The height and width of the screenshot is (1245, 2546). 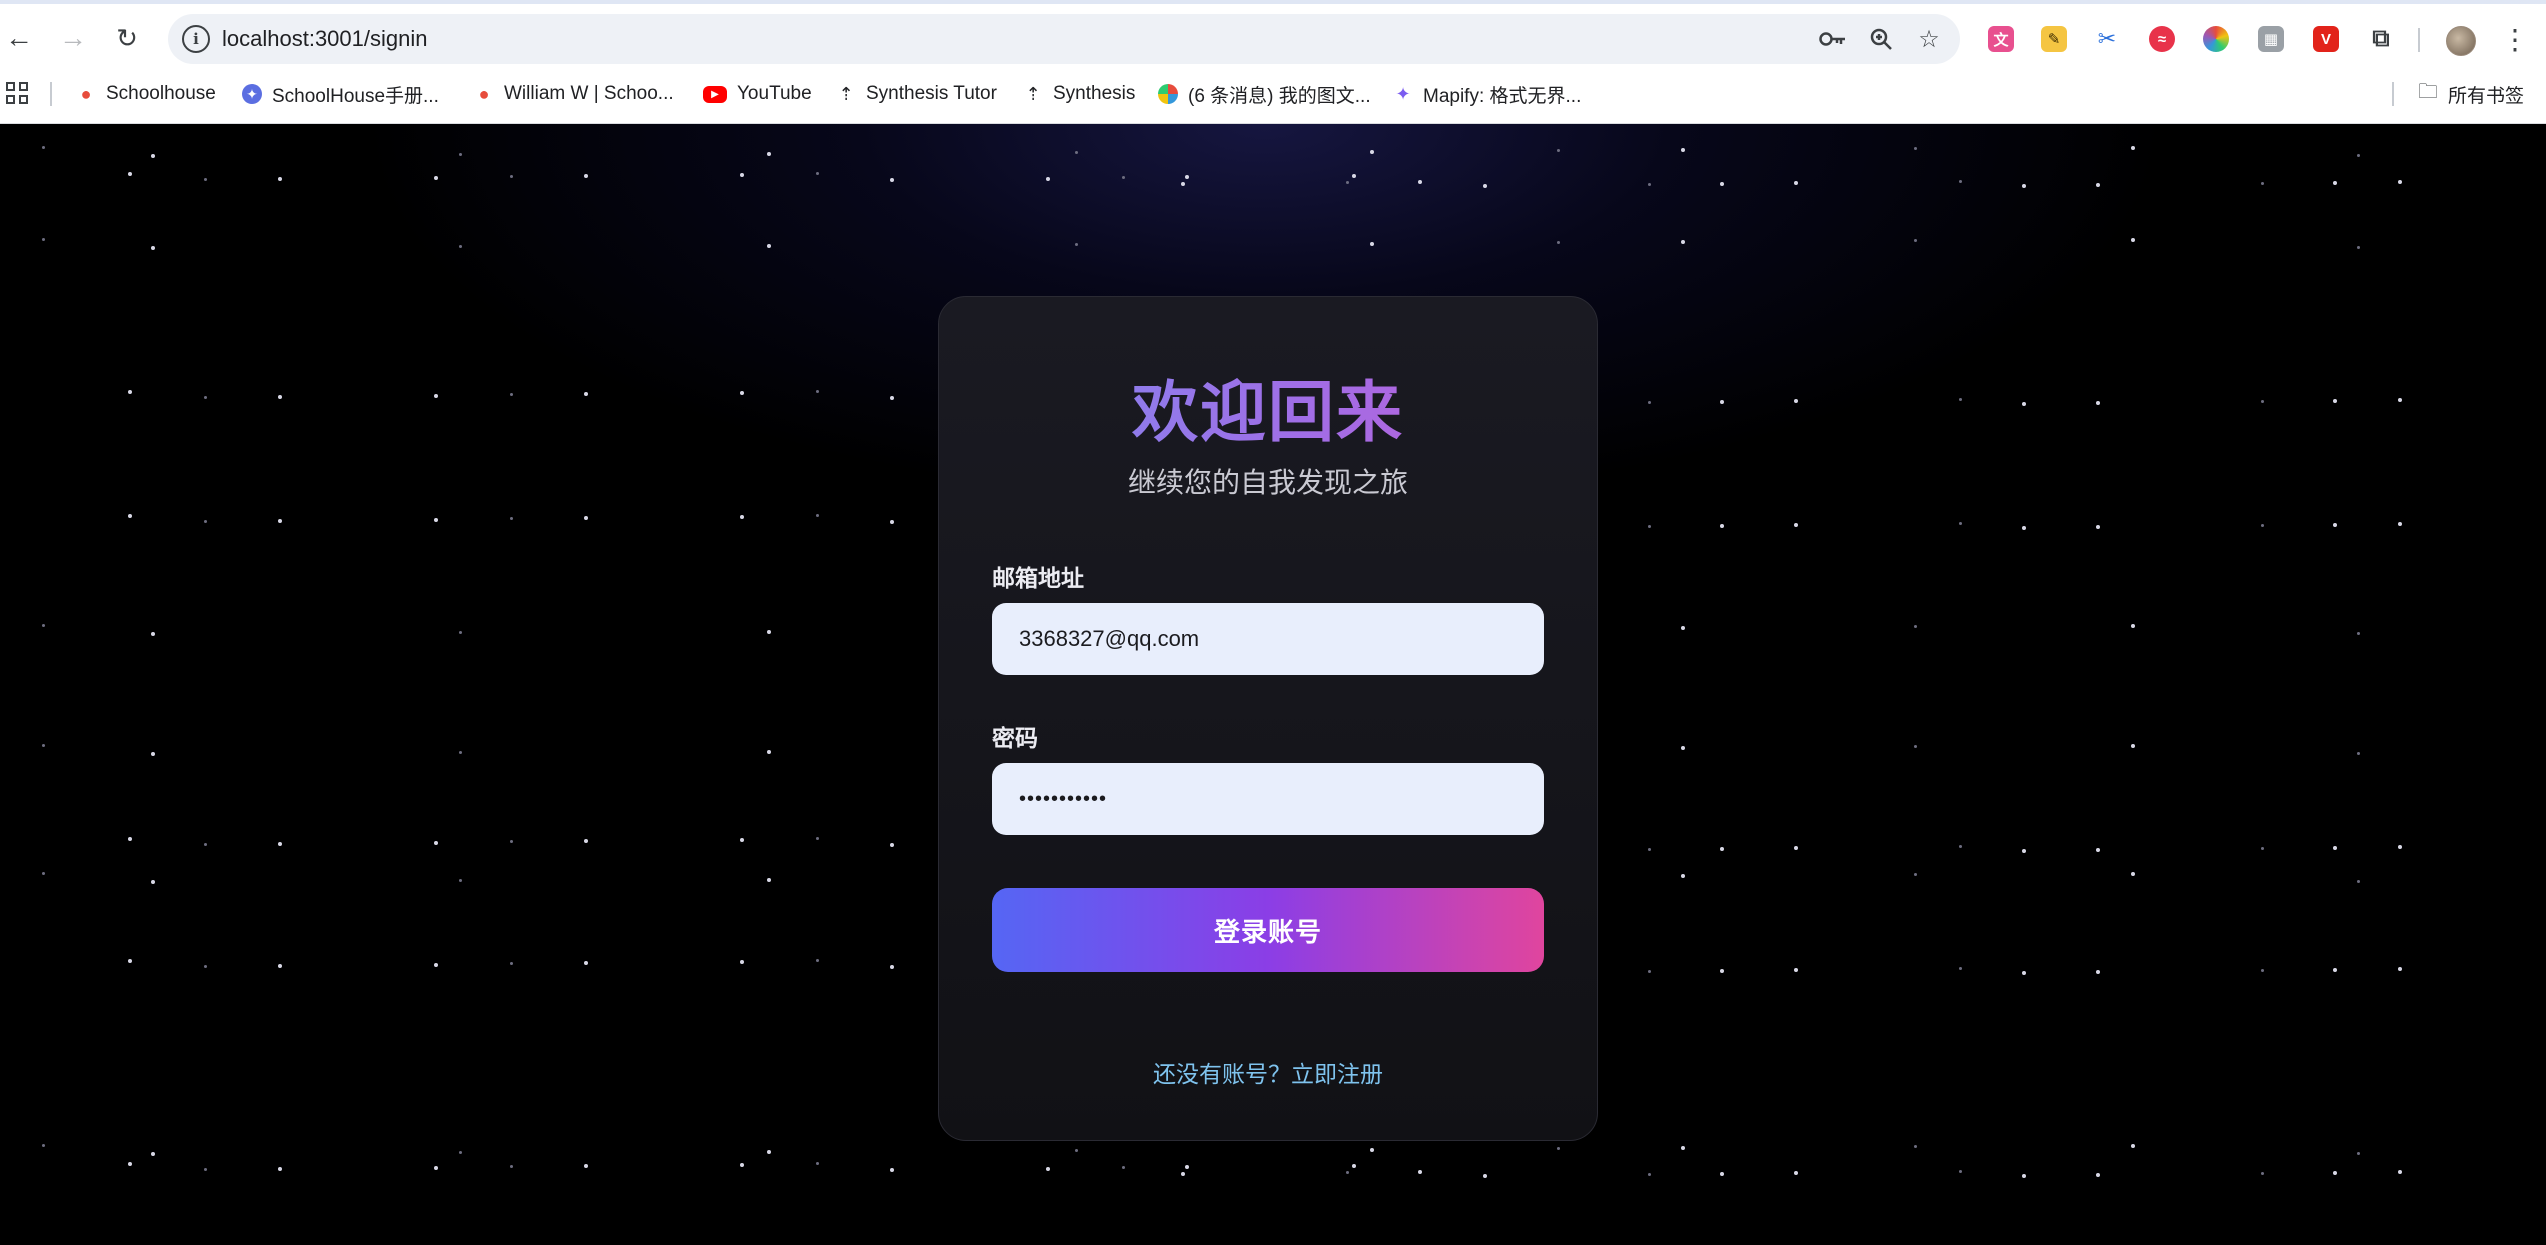 I want to click on folder-icon: 🗀, so click(x=2428, y=92).